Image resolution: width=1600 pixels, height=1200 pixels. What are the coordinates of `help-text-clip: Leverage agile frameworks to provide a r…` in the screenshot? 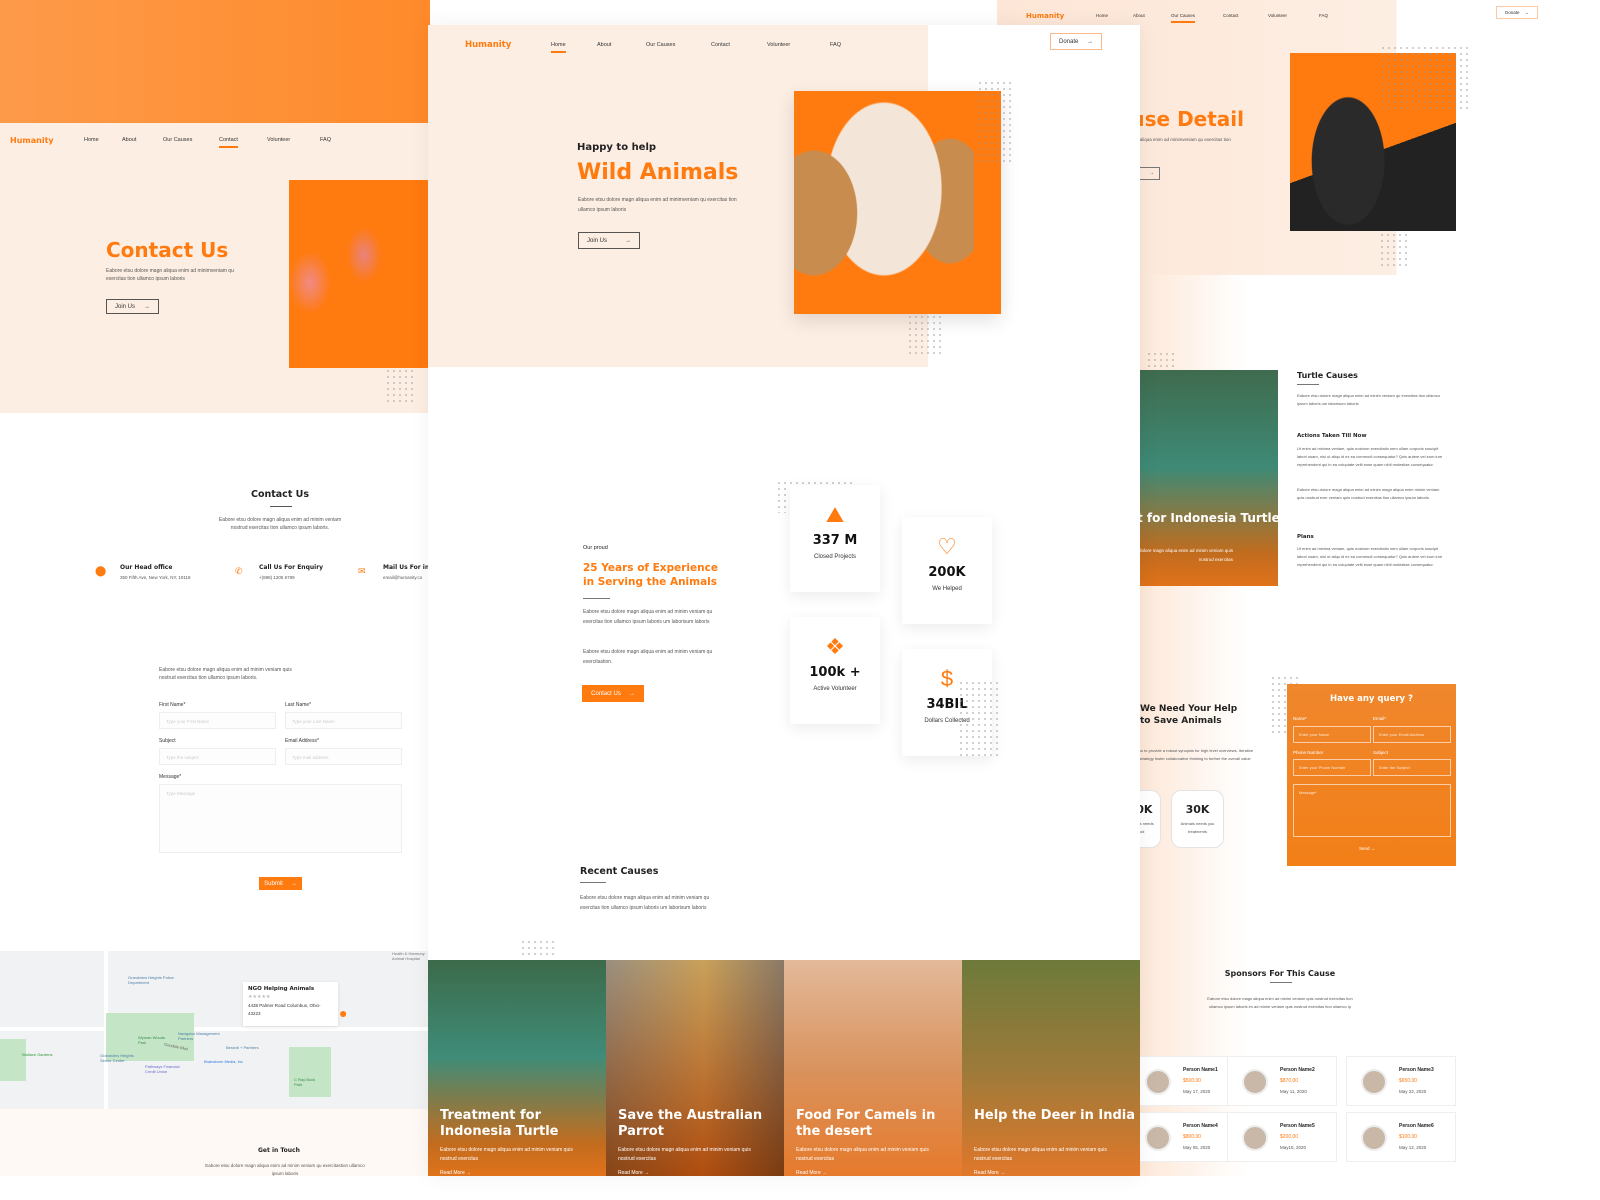 It's located at (1197, 762).